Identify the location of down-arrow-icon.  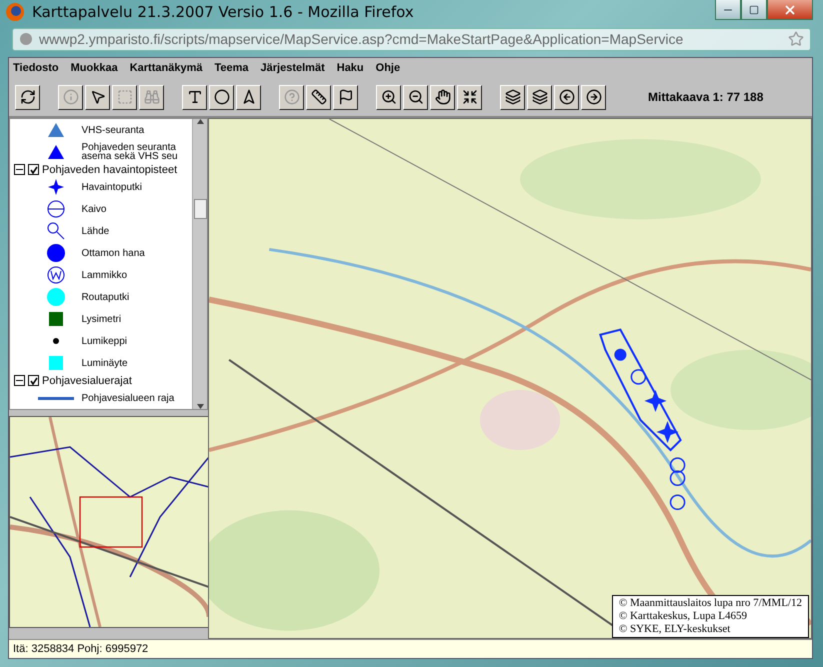
(200, 407).